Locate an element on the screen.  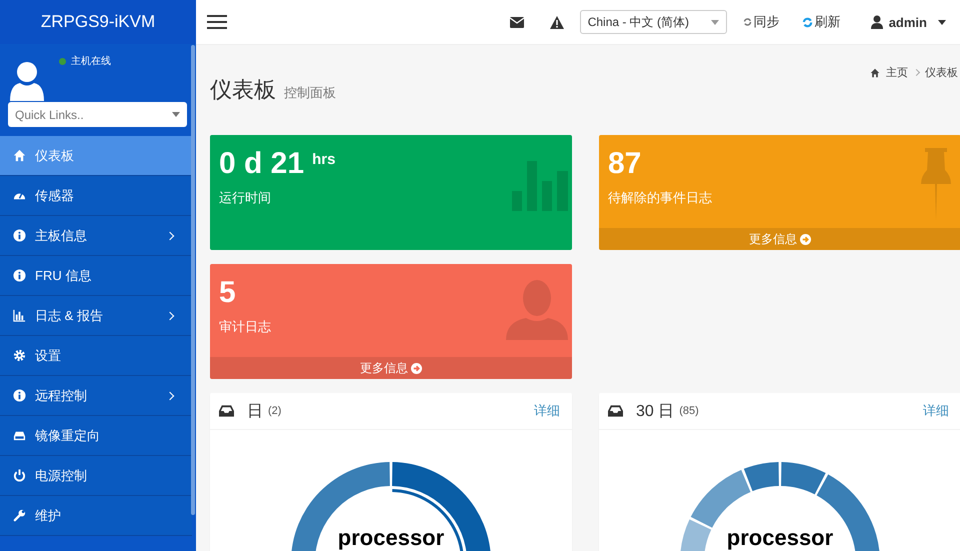
breadcrumb-link: 仪表板 is located at coordinates (941, 72).